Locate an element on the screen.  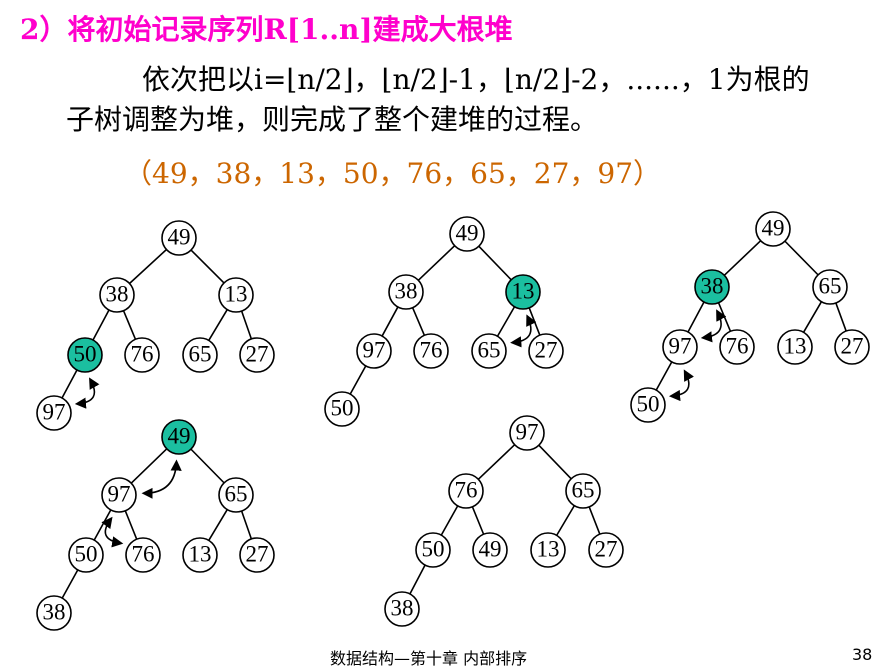
page-number: 38 is located at coordinates (862, 654).